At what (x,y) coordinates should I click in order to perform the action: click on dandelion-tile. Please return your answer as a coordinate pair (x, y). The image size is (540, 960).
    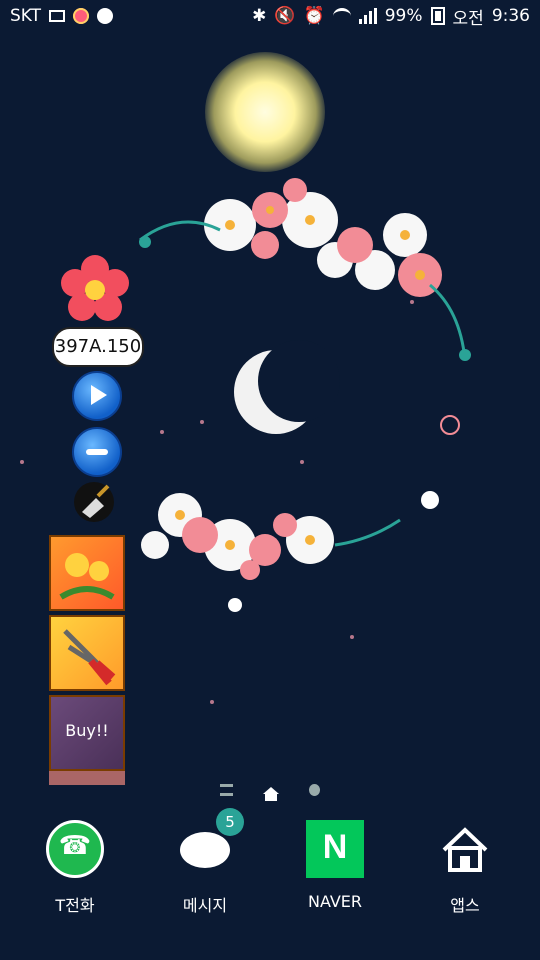
    Looking at the image, I should click on (87, 573).